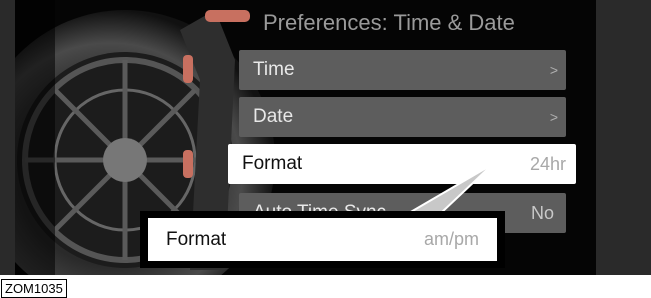  Describe the element at coordinates (402, 117) in the screenshot. I see `menu-item-date: Date >` at that location.